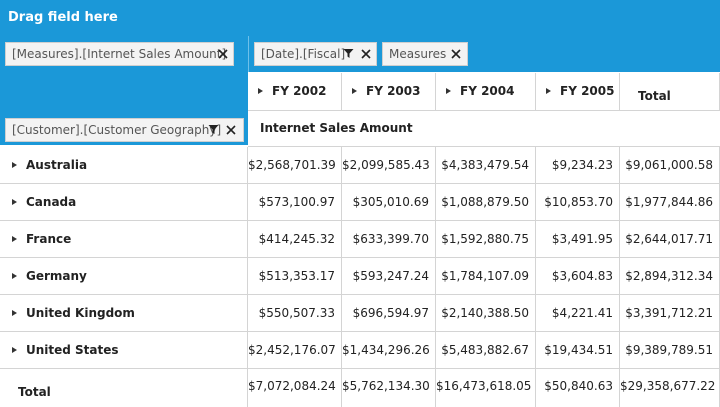  What do you see at coordinates (360, 18) in the screenshot?
I see `filter-drop-area: Drag field here` at bounding box center [360, 18].